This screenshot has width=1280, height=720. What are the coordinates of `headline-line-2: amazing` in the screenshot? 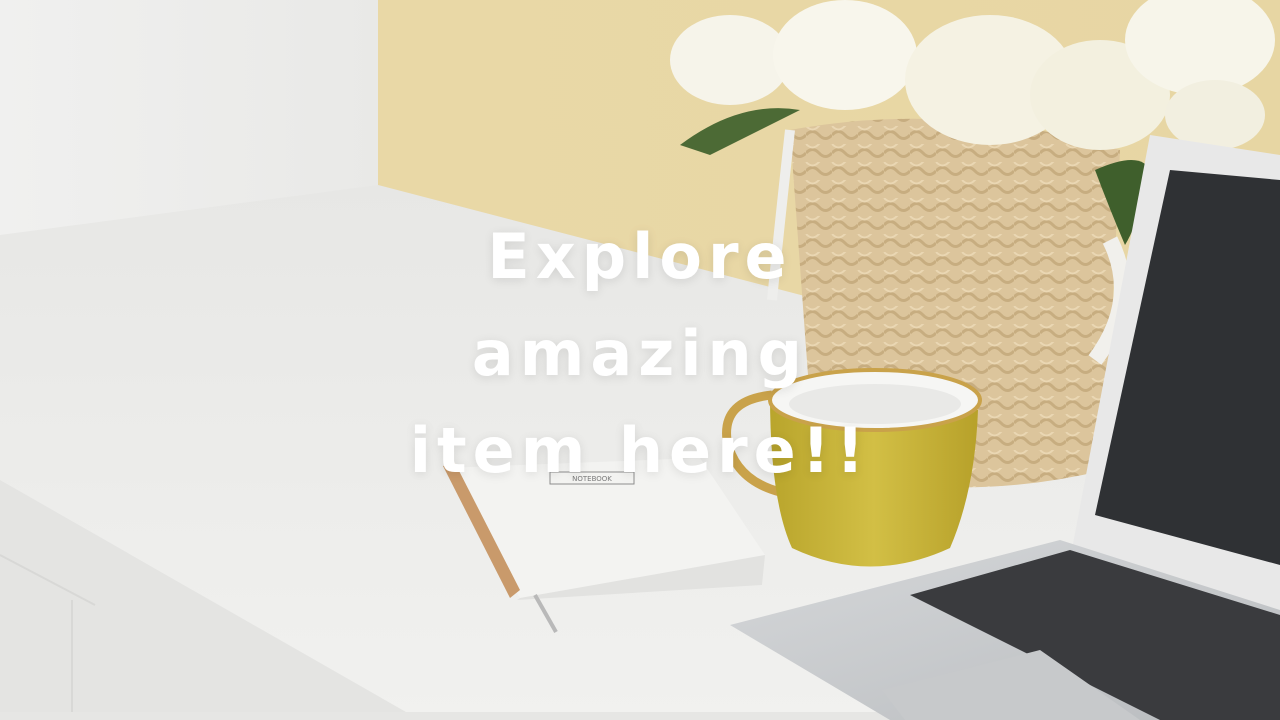 It's located at (640, 353).